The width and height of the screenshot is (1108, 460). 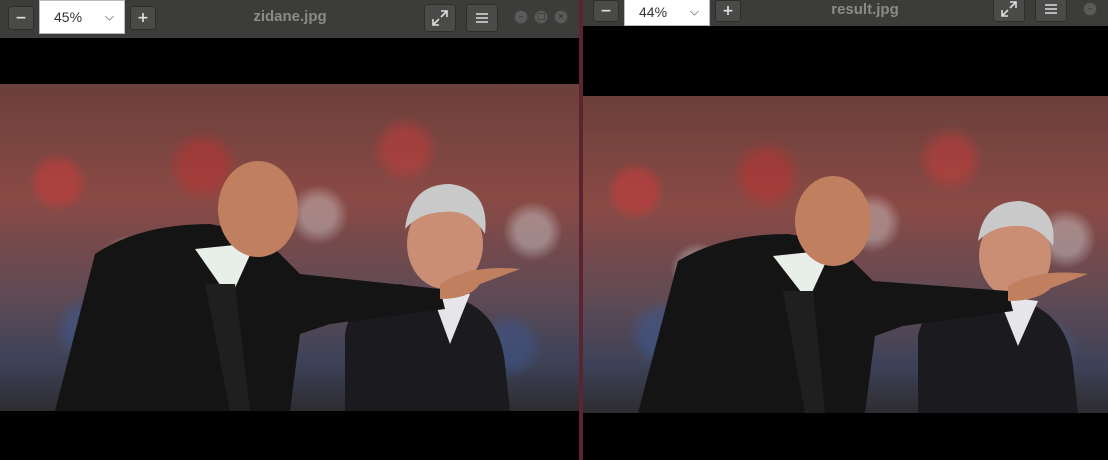 I want to click on window-title: zidane.jpg, so click(x=290, y=16).